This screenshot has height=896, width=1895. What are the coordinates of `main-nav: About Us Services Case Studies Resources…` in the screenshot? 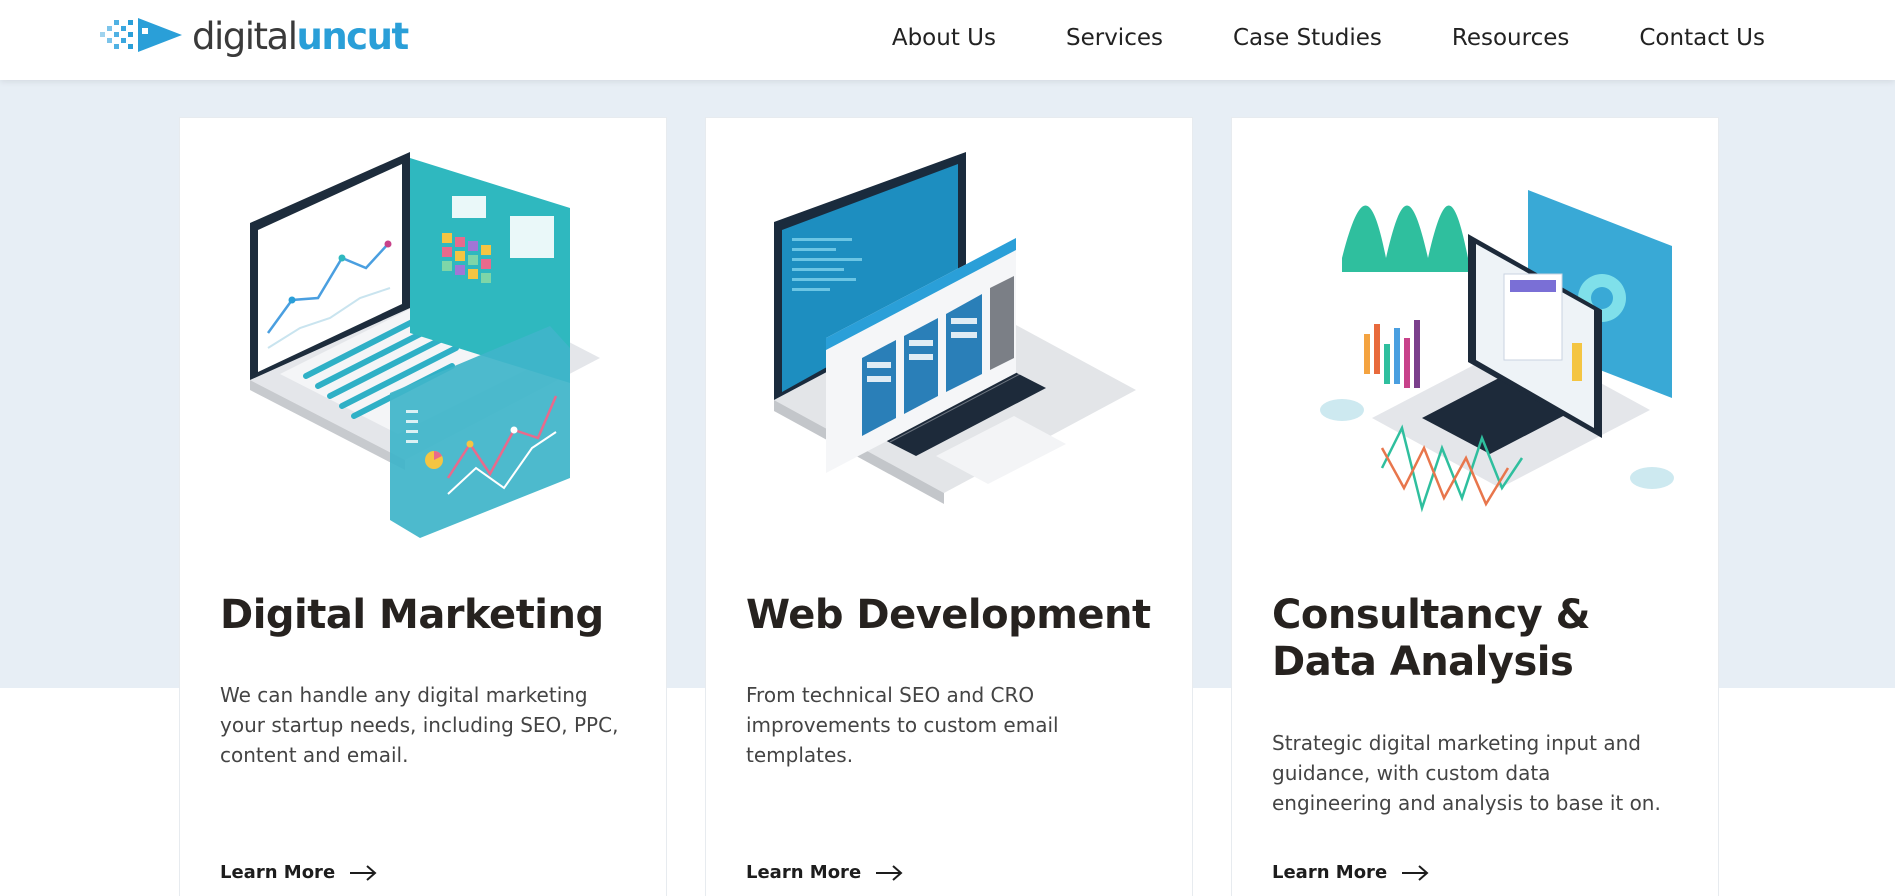 It's located at (1293, 38).